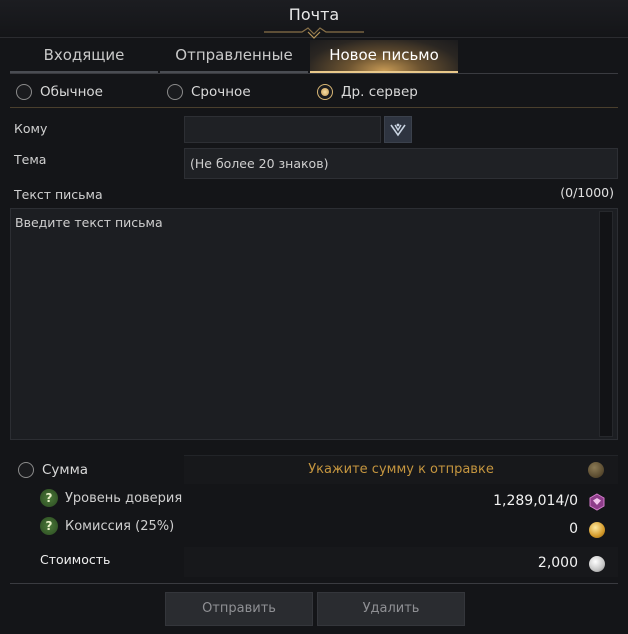 The height and width of the screenshot is (634, 628). I want to click on trust-level-value: 1,289,014/0, so click(535, 501).